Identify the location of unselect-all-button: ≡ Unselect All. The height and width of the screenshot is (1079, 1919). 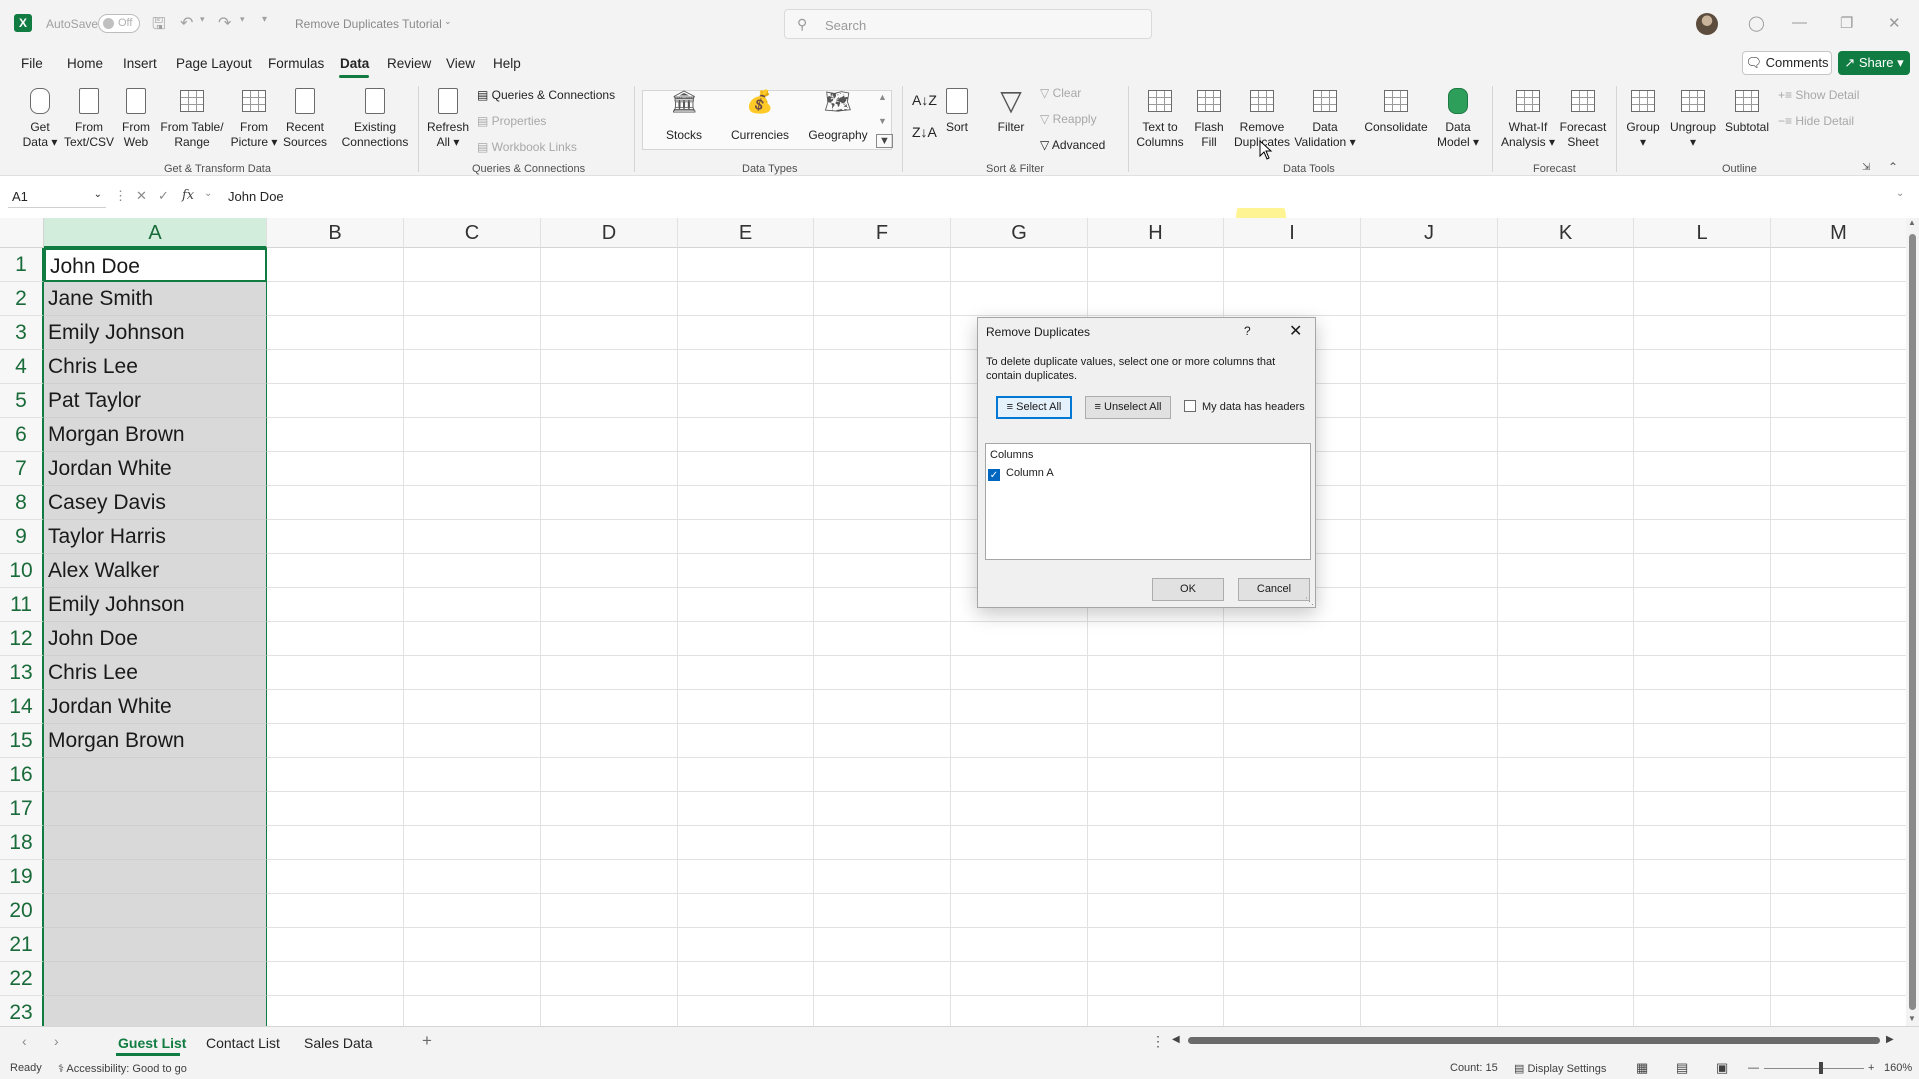
(1128, 407).